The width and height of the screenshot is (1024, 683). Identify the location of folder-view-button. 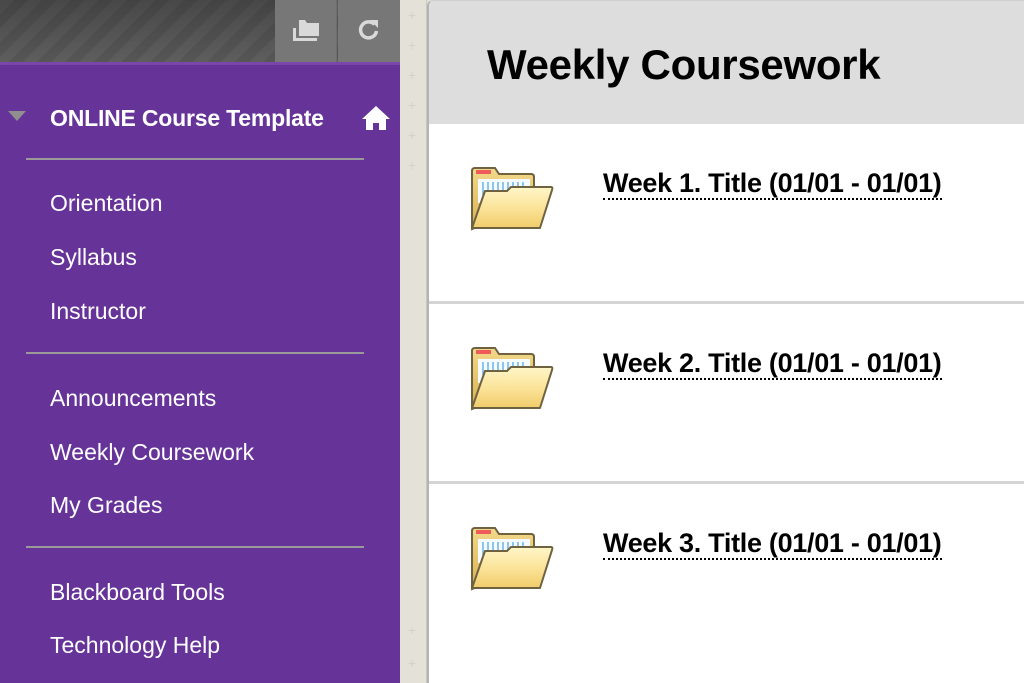
(306, 31).